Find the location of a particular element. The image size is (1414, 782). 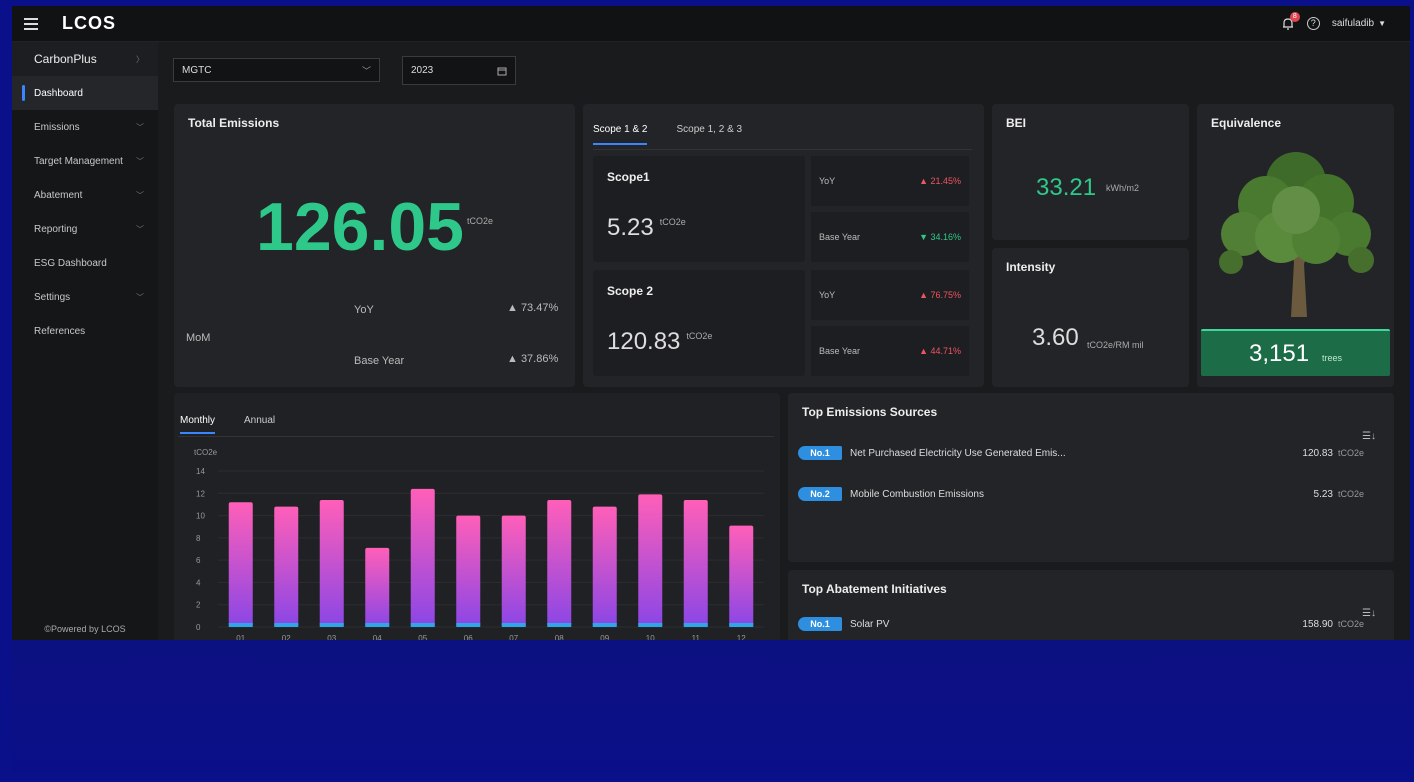

sidebar-item-references: References is located at coordinates (85, 331).